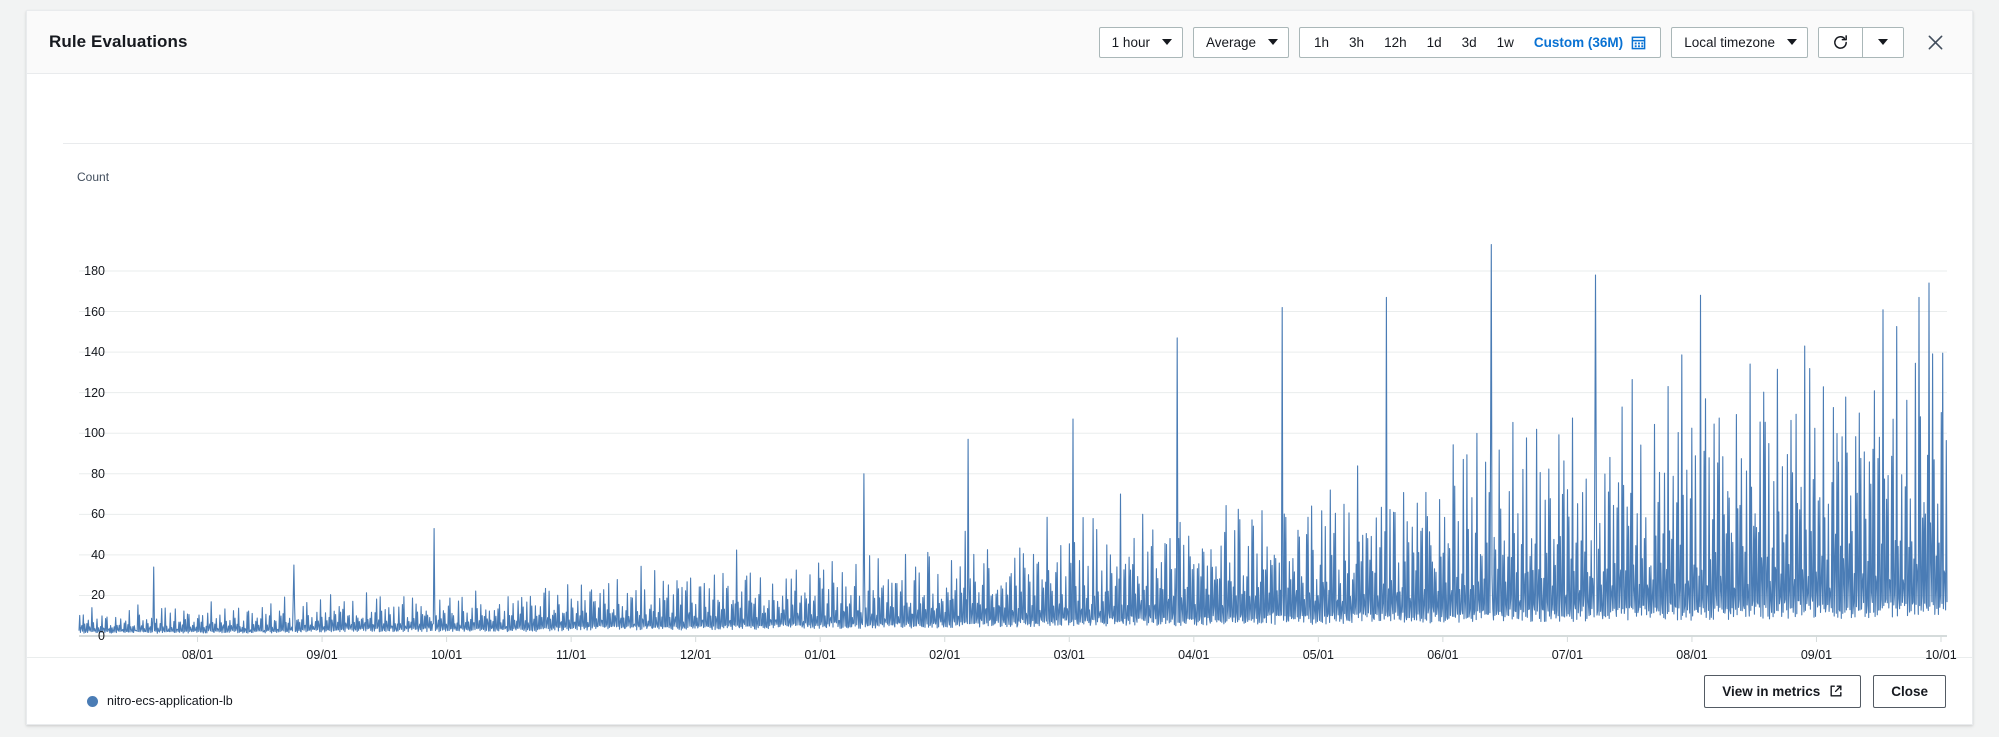  What do you see at coordinates (170, 701) in the screenshot?
I see `legend-item-label: nitro-ecs-application-lb` at bounding box center [170, 701].